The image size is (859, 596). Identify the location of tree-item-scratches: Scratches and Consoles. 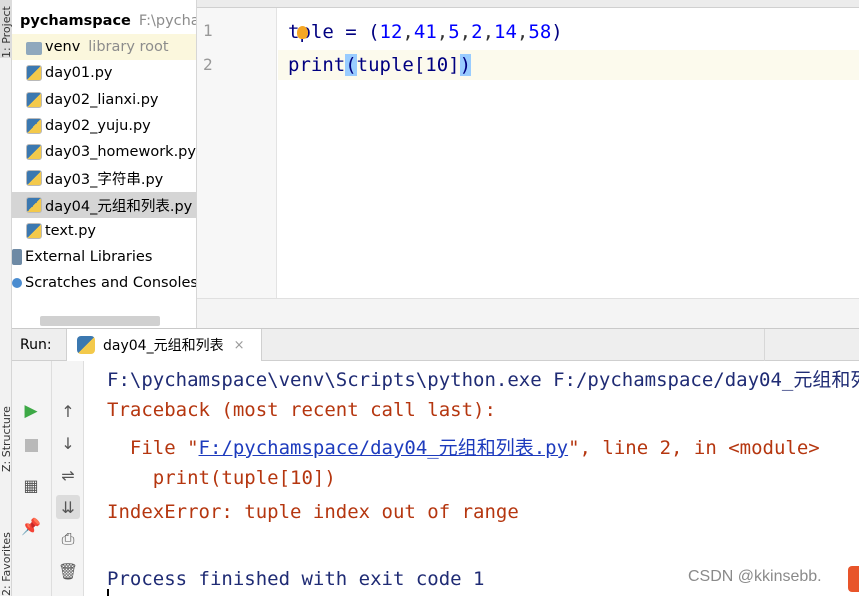
(104, 283).